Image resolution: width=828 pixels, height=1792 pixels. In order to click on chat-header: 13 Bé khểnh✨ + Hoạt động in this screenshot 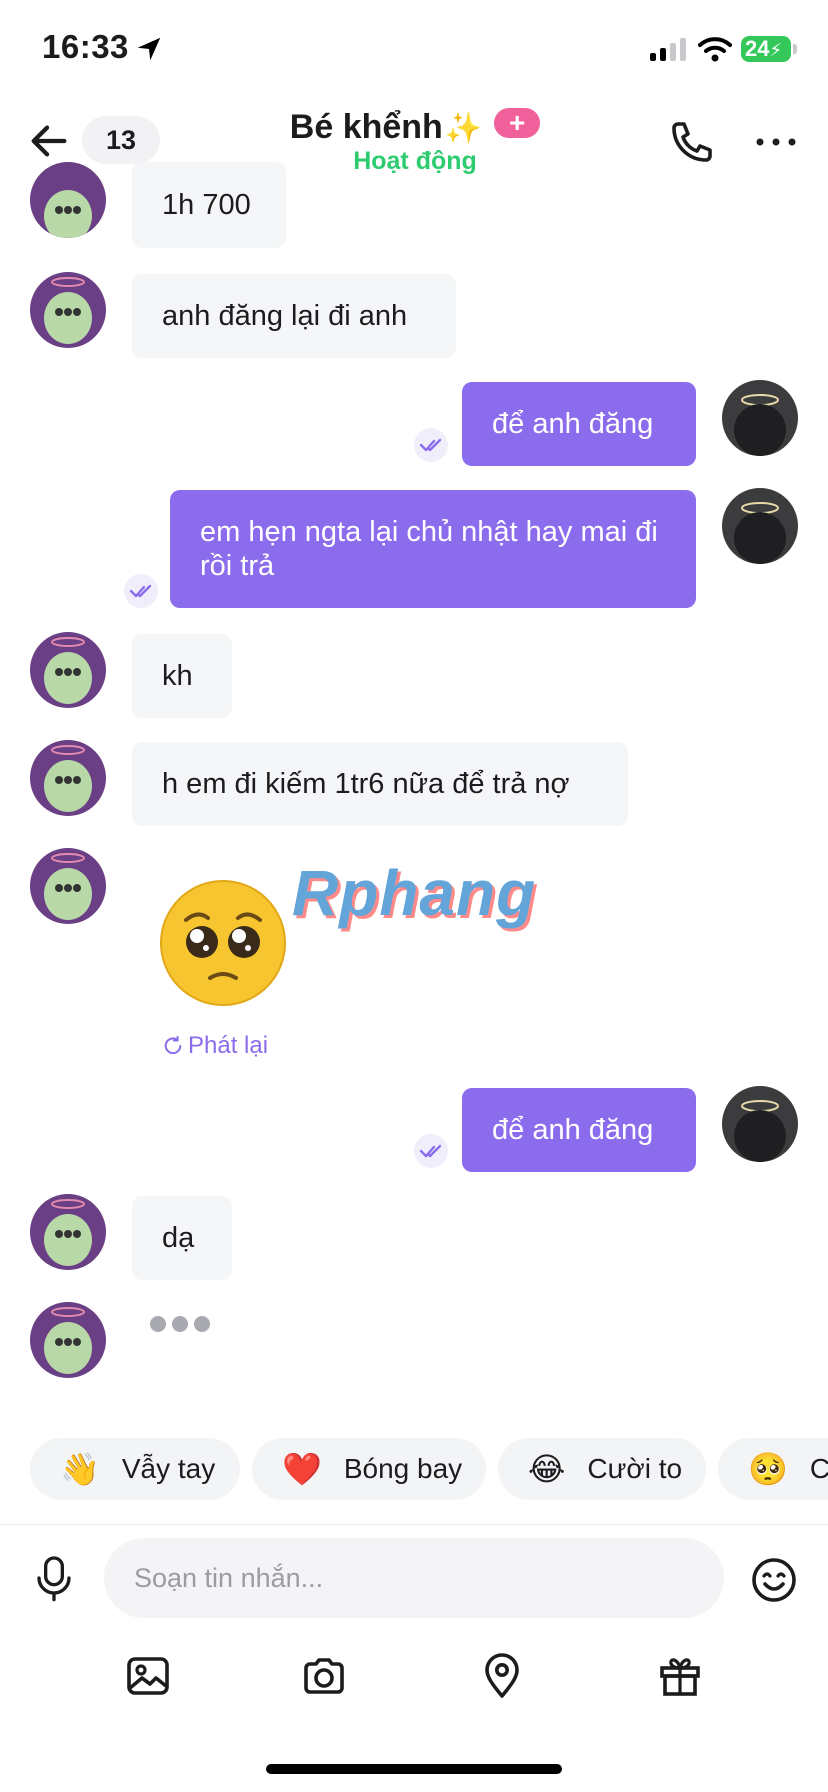, I will do `click(414, 141)`.